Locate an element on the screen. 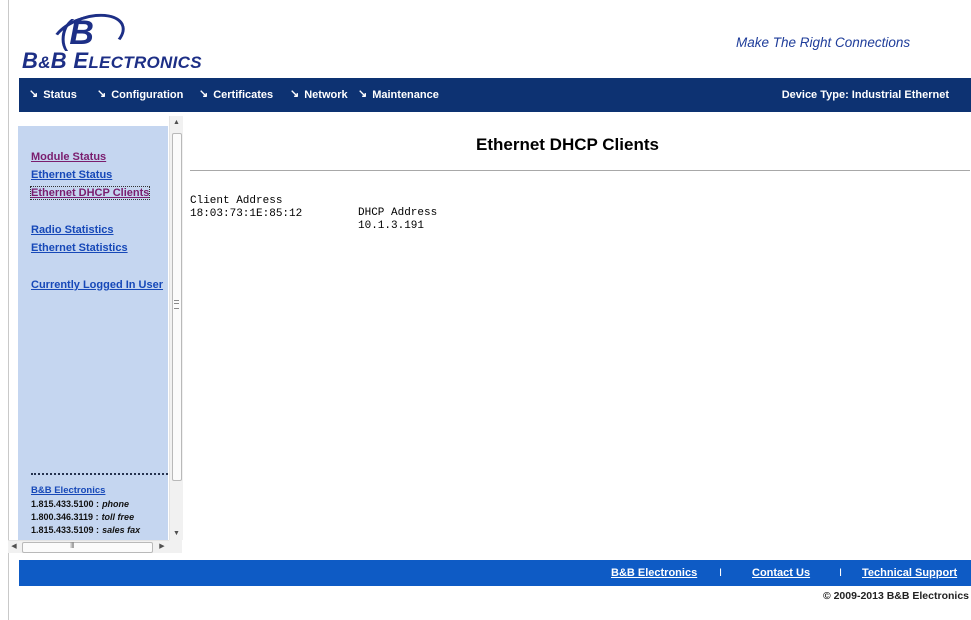 The width and height of the screenshot is (971, 620). scrollbar-corner is located at coordinates (175, 546).